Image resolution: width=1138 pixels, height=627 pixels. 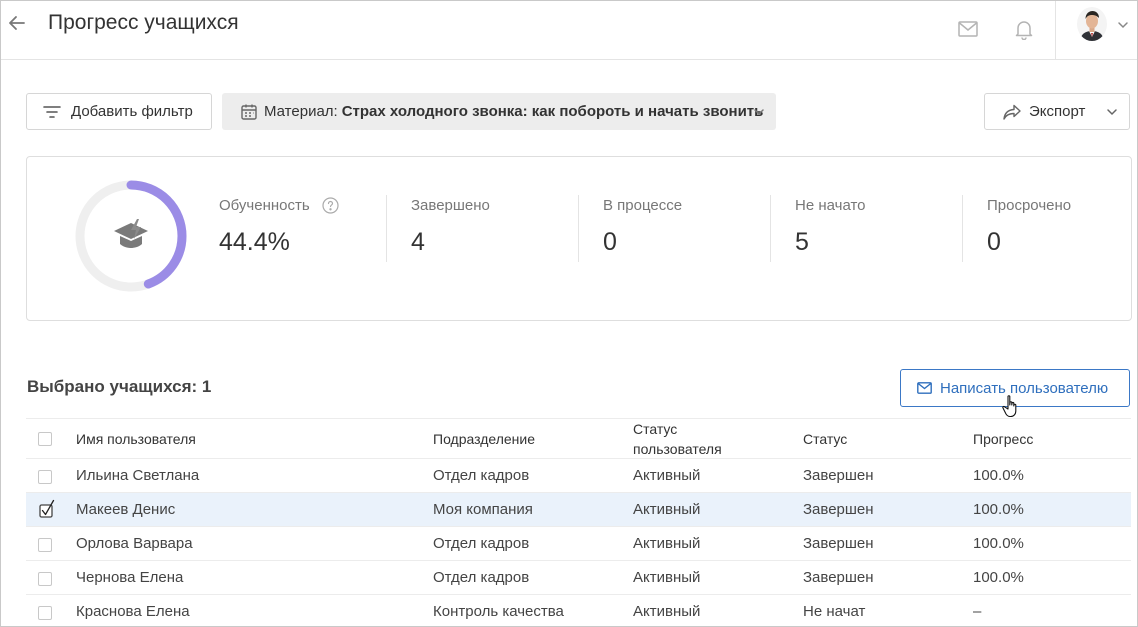 What do you see at coordinates (802, 242) in the screenshot?
I see `stat-value: 5` at bounding box center [802, 242].